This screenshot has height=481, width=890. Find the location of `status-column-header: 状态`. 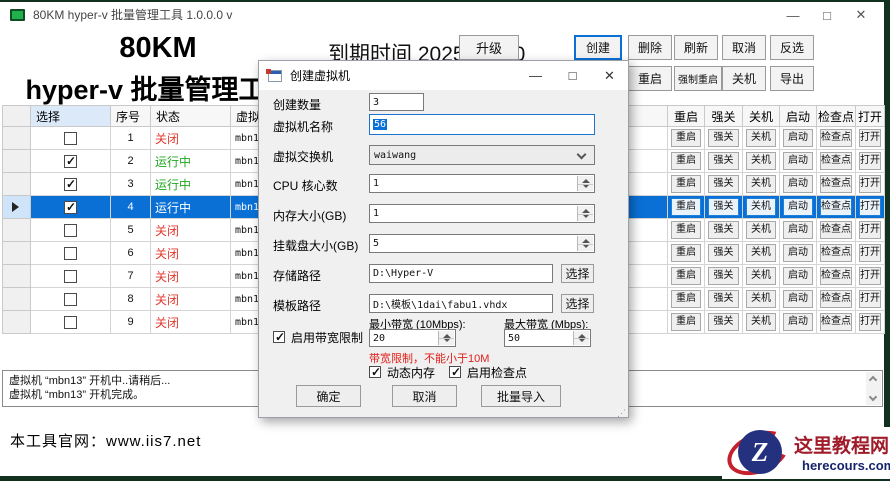

status-column-header: 状态 is located at coordinates (190, 116).